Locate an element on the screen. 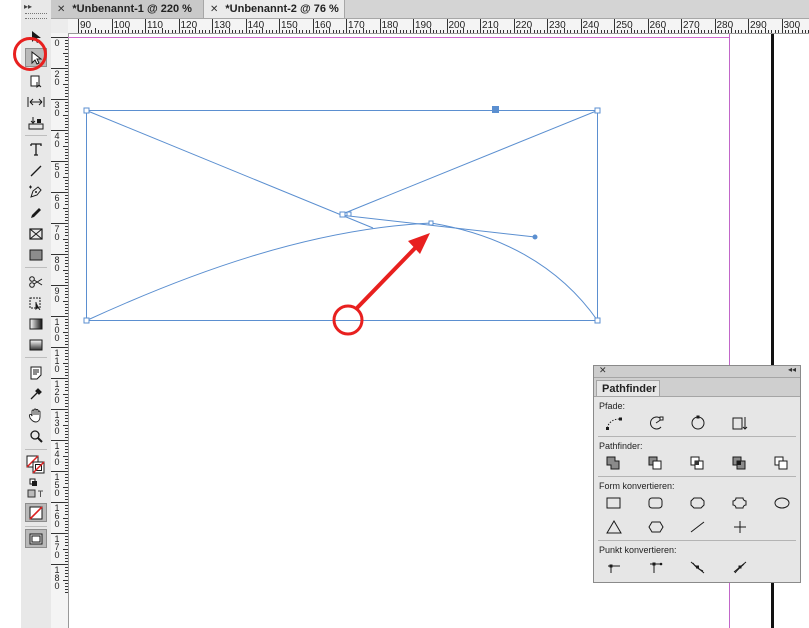 The width and height of the screenshot is (809, 628). gap-tool is located at coordinates (36, 101).